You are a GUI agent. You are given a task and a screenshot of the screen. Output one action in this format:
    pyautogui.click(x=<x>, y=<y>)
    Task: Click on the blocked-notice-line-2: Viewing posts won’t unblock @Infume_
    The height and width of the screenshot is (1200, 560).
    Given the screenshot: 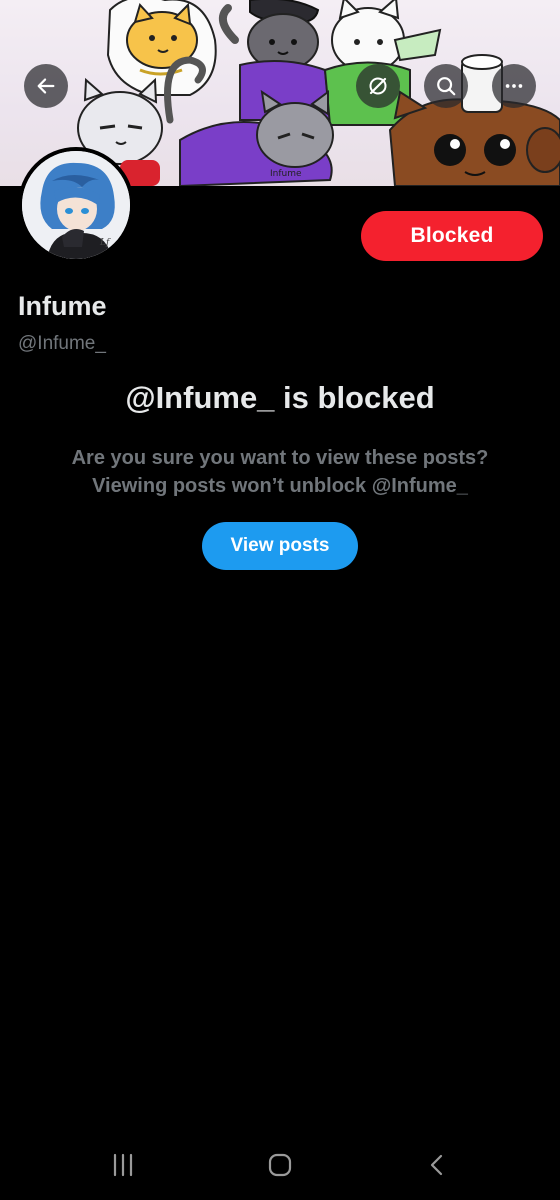 What is the action you would take?
    pyautogui.click(x=280, y=486)
    